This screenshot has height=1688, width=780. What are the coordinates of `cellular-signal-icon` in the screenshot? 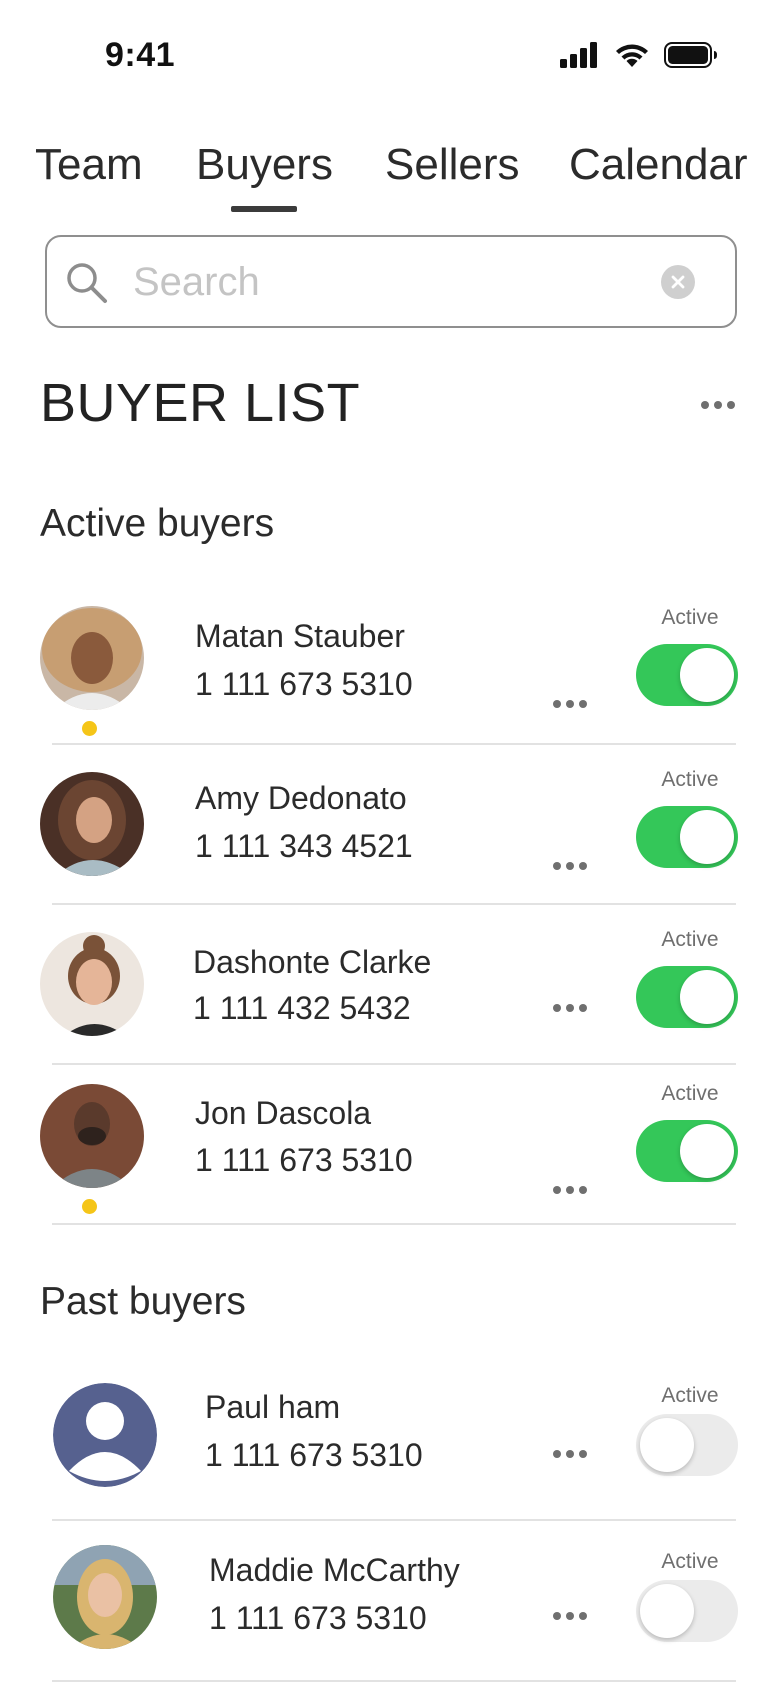 It's located at (578, 55).